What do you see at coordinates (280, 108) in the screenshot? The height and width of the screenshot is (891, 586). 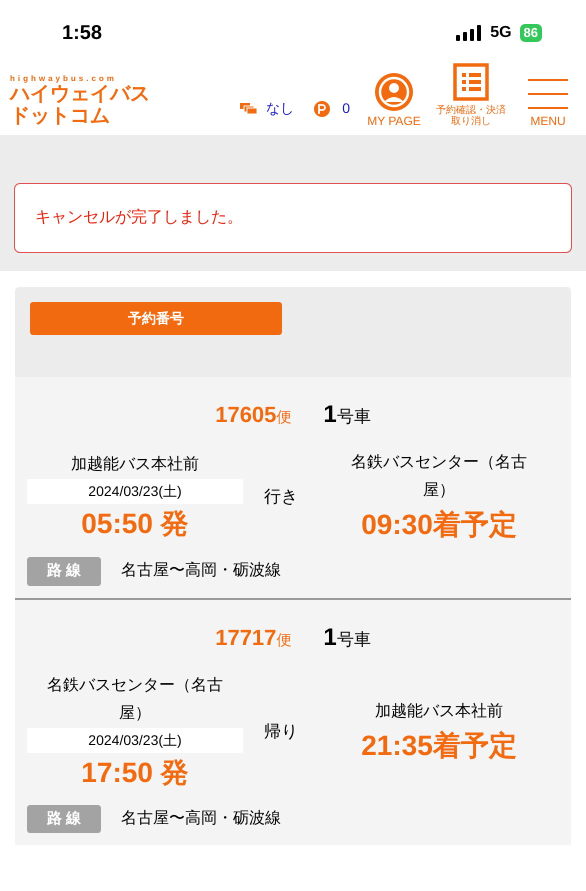 I see `coupon-count: なし` at bounding box center [280, 108].